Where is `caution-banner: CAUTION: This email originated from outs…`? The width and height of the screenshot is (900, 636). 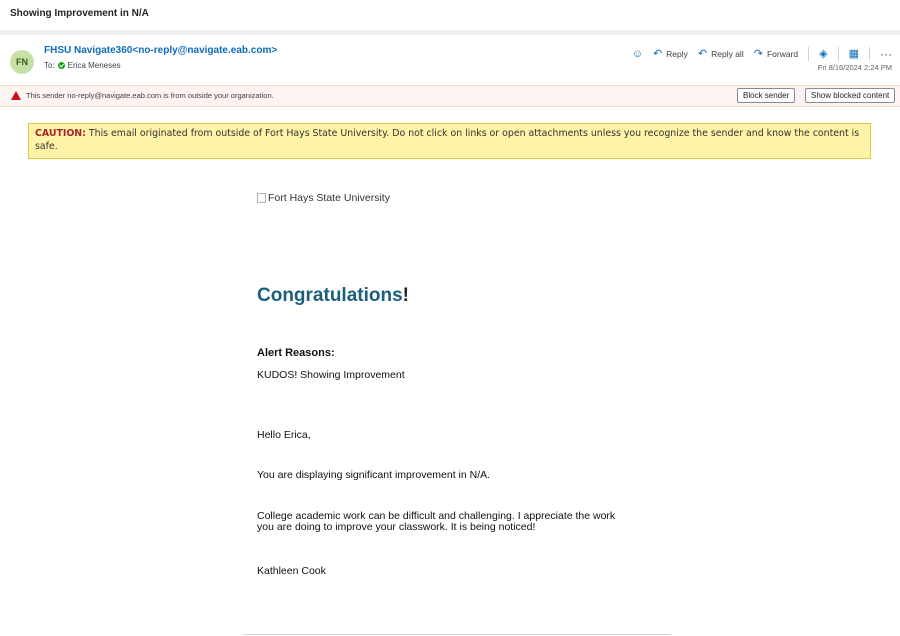 caution-banner: CAUTION: This email originated from outs… is located at coordinates (449, 141).